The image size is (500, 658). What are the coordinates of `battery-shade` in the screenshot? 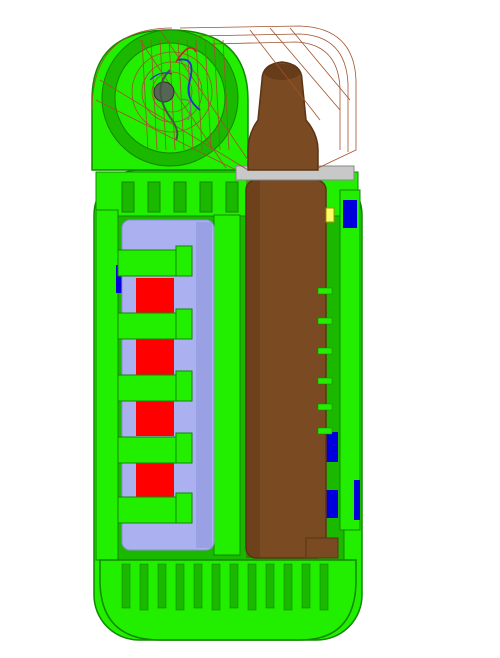 It's located at (204, 385).